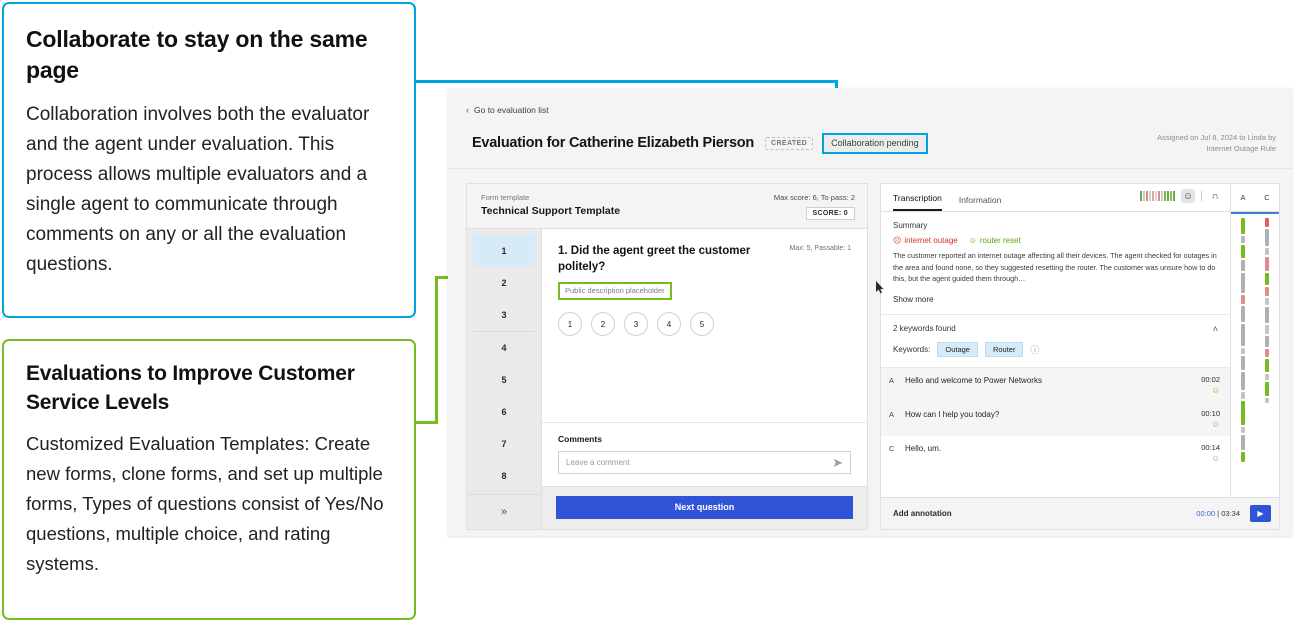  Describe the element at coordinates (627, 81) in the screenshot. I see `connector-blue-horizontal` at that location.